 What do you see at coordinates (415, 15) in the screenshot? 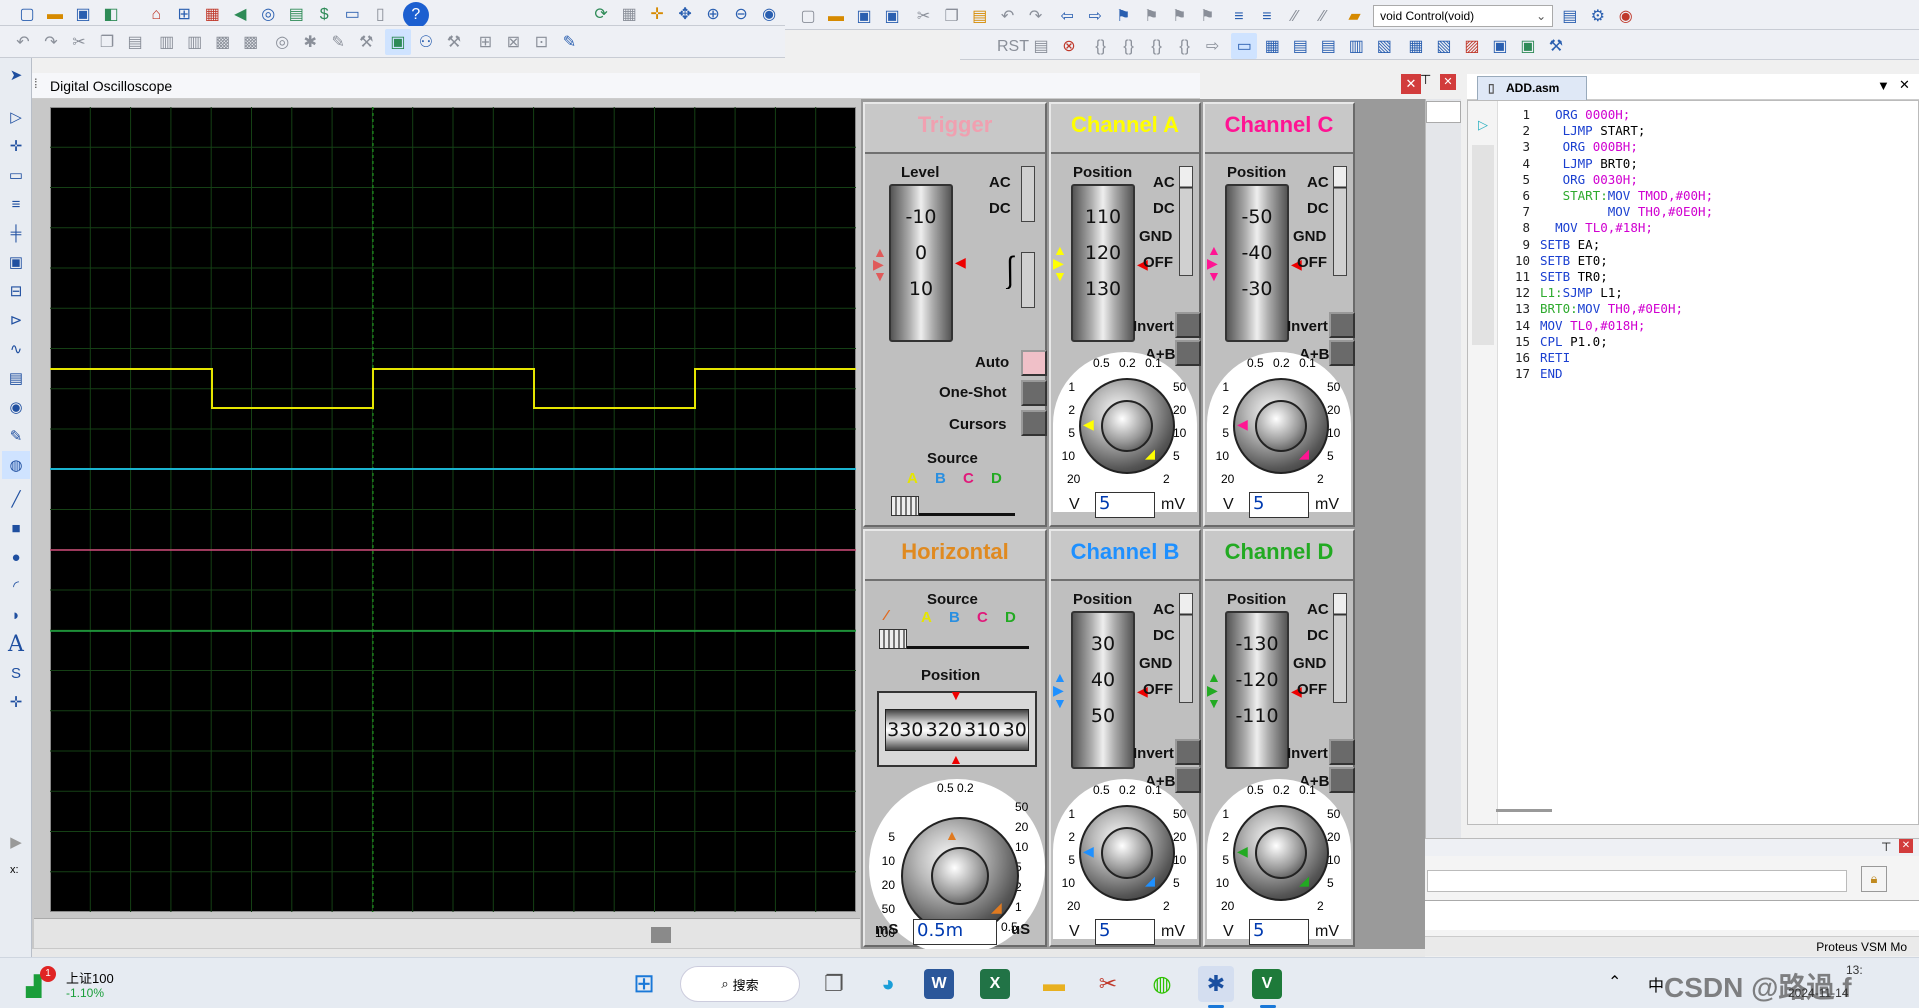
I see `help-icon: ?` at bounding box center [415, 15].